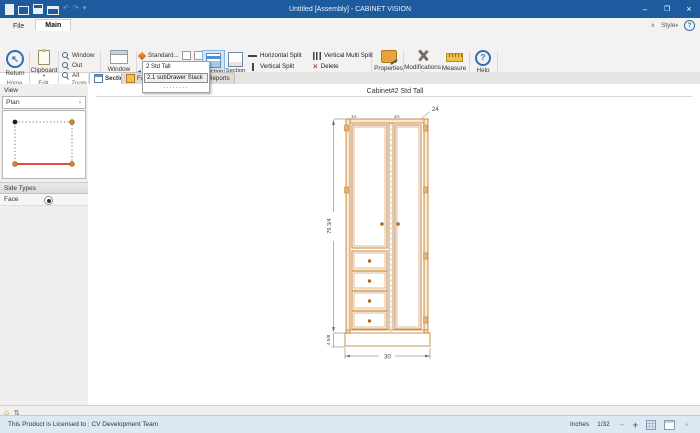 This screenshot has width=700, height=433. Describe the element at coordinates (315, 67) in the screenshot. I see `delete-x-icon` at that location.